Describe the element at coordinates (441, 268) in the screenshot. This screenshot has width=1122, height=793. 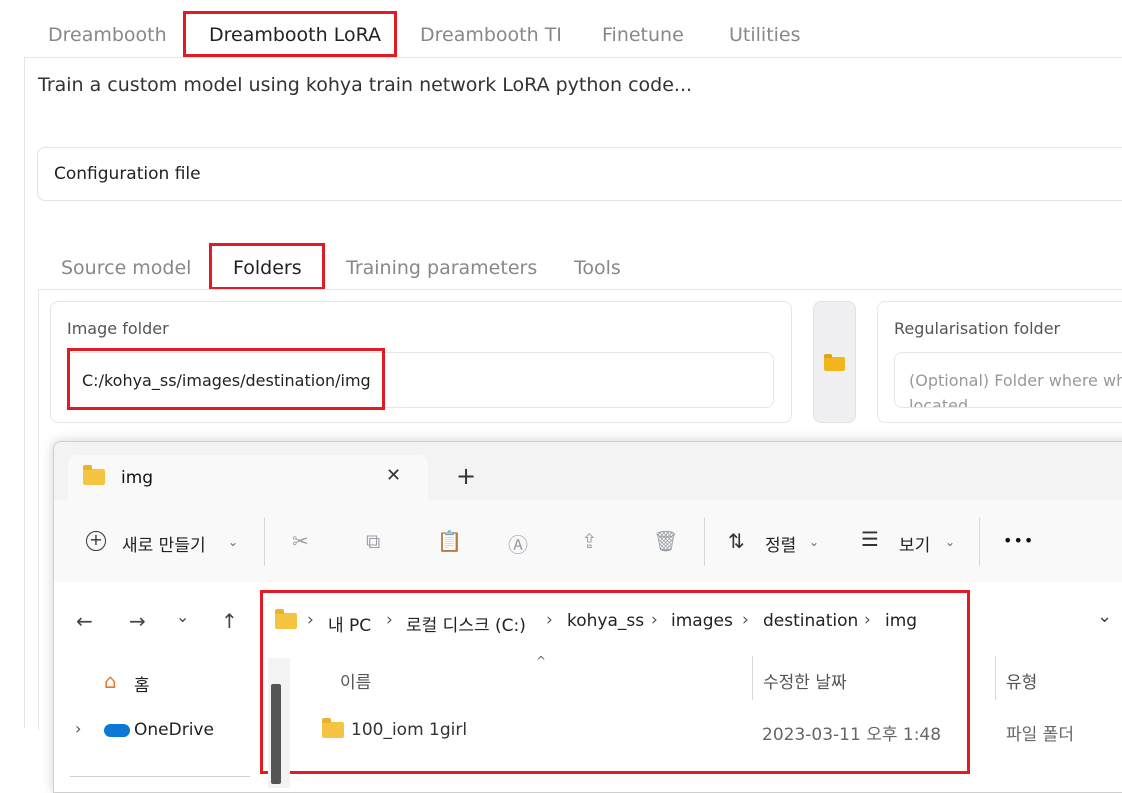
I see `tab-training-parameters: Training parameters` at that location.